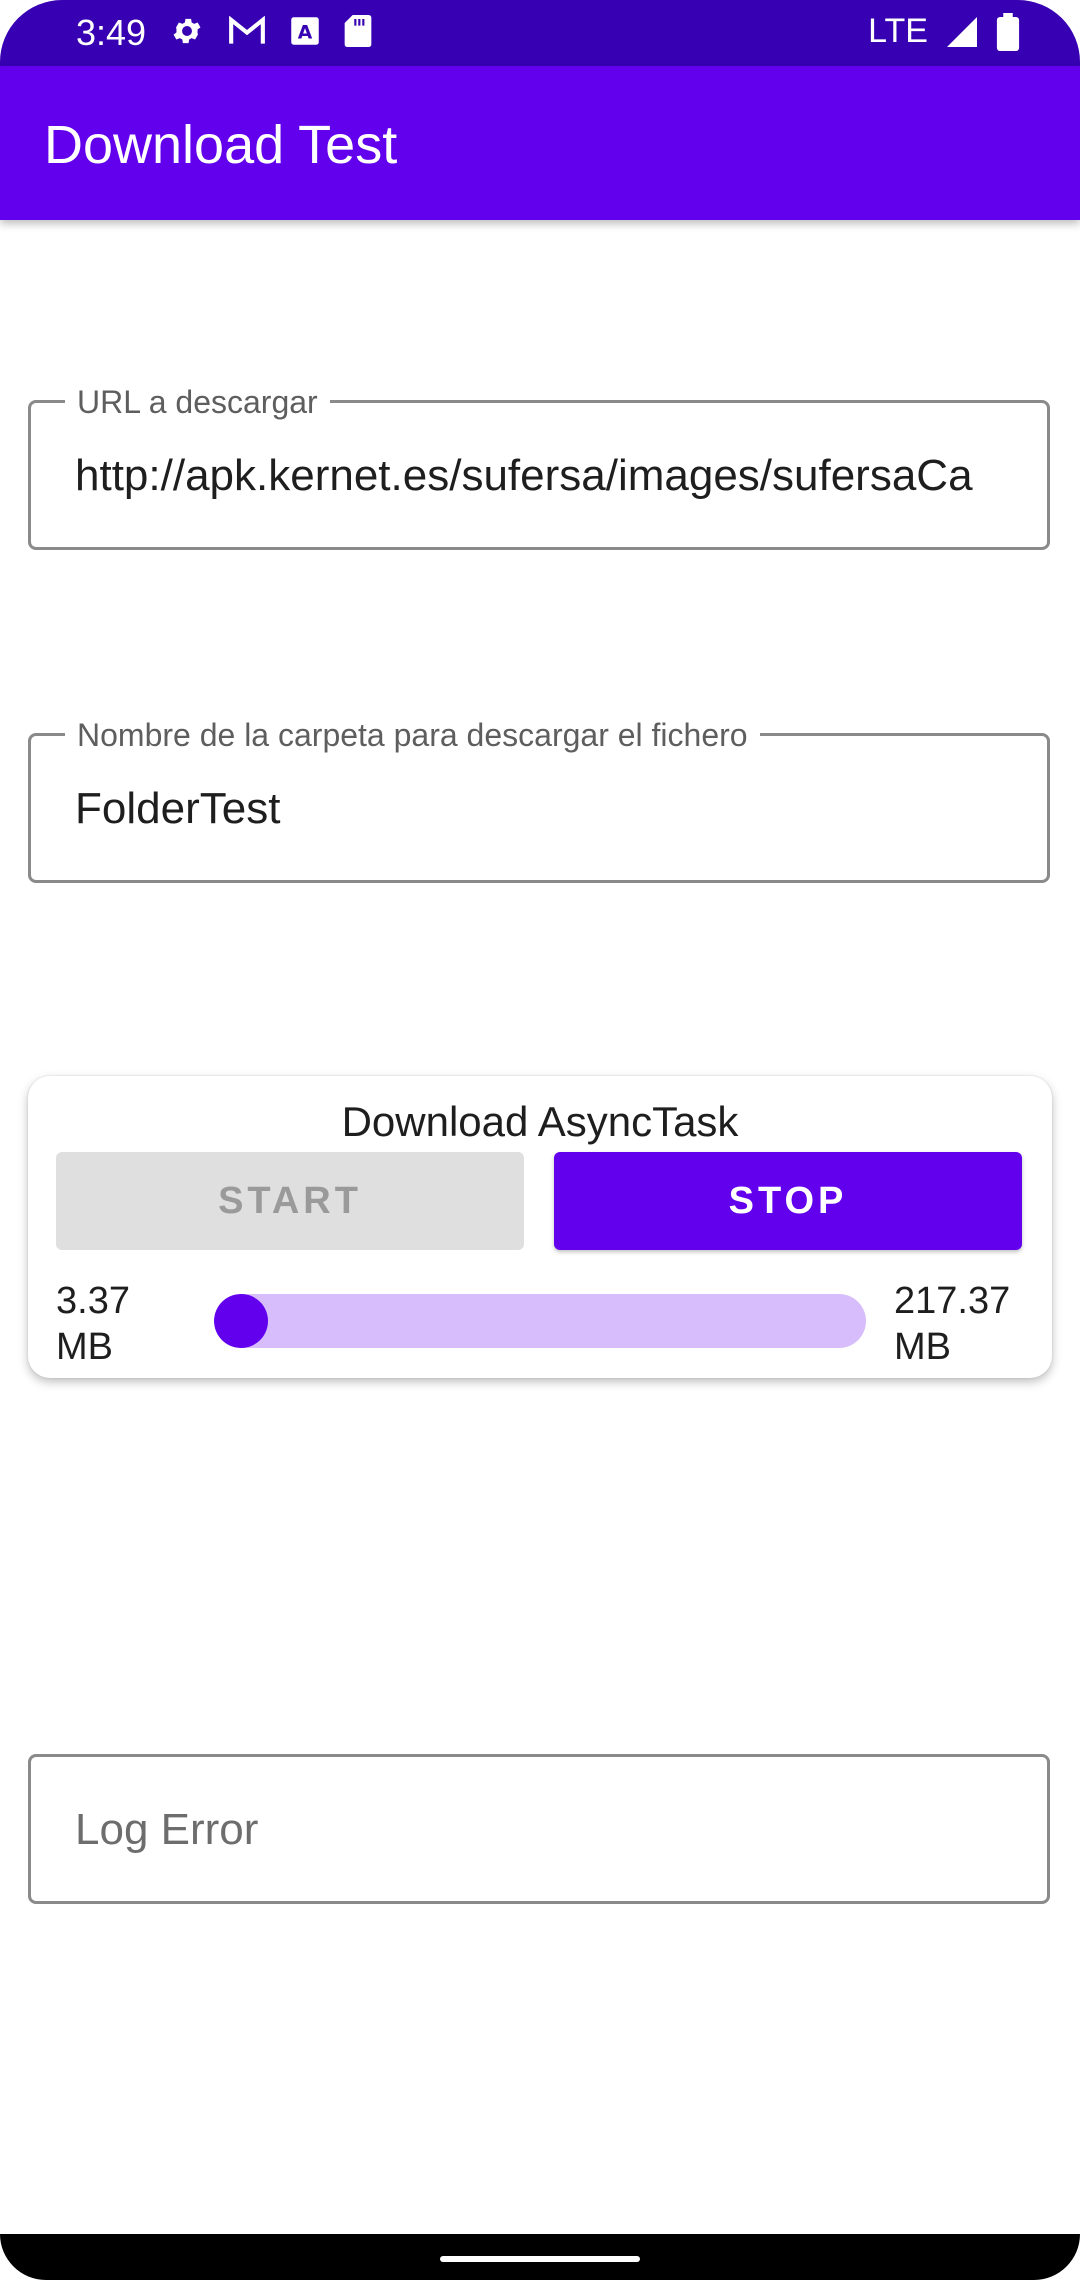  What do you see at coordinates (788, 1201) in the screenshot?
I see `stop-button: STOP` at bounding box center [788, 1201].